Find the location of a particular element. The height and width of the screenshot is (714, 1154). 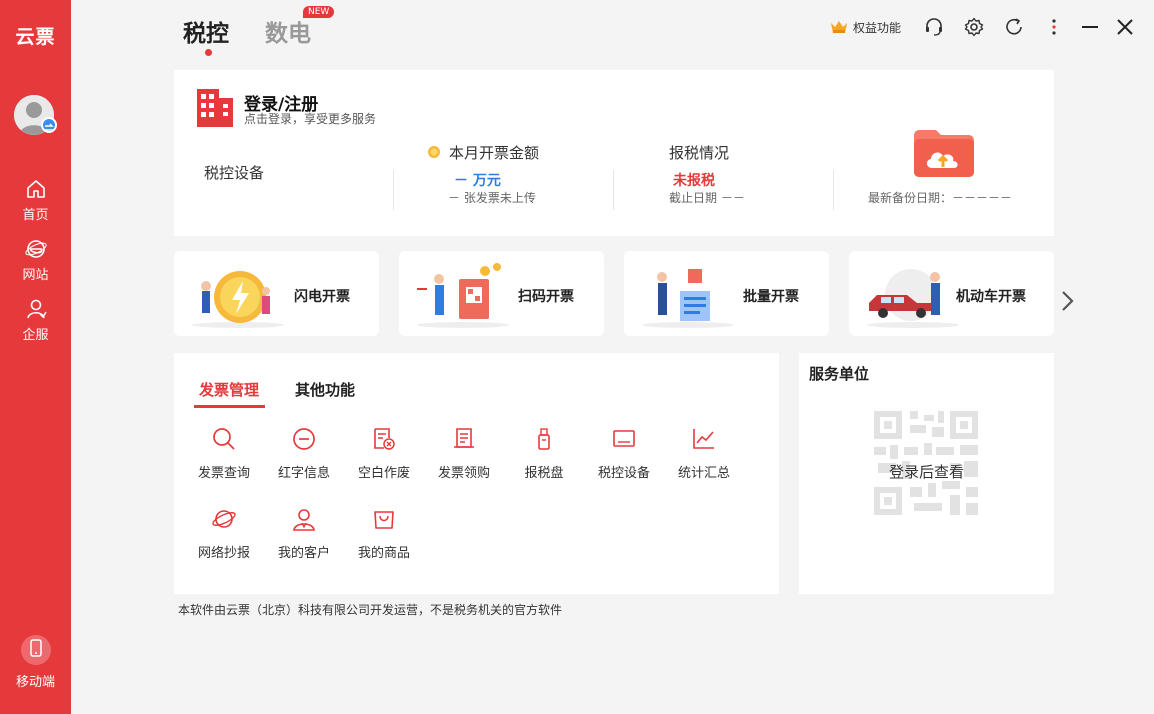

new-badge: NEW is located at coordinates (319, 12).